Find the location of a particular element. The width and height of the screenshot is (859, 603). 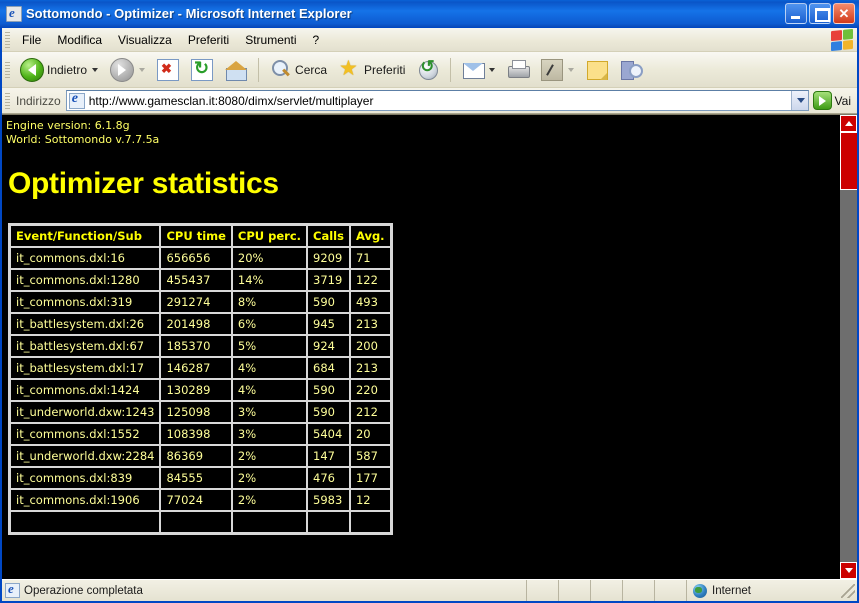

discuss-button is located at coordinates (631, 70).